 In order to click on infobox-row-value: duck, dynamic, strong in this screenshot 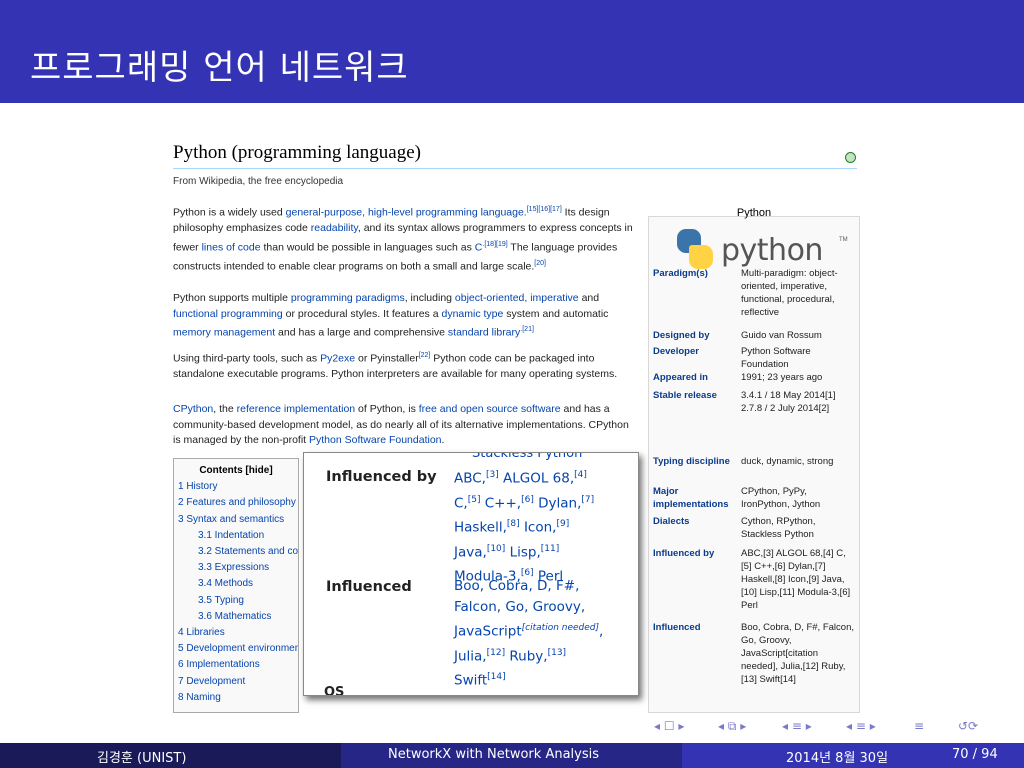, I will do `click(787, 461)`.